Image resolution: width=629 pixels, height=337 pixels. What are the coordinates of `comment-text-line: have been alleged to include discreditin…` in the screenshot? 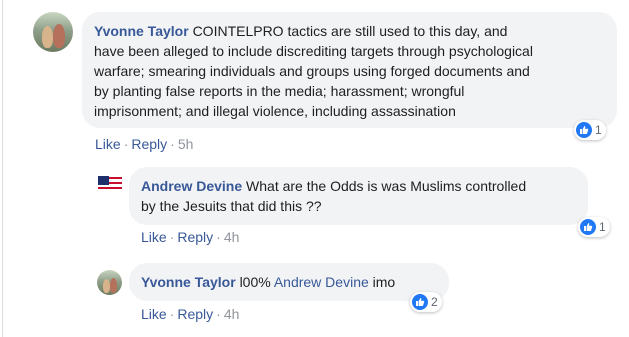 It's located at (313, 51).